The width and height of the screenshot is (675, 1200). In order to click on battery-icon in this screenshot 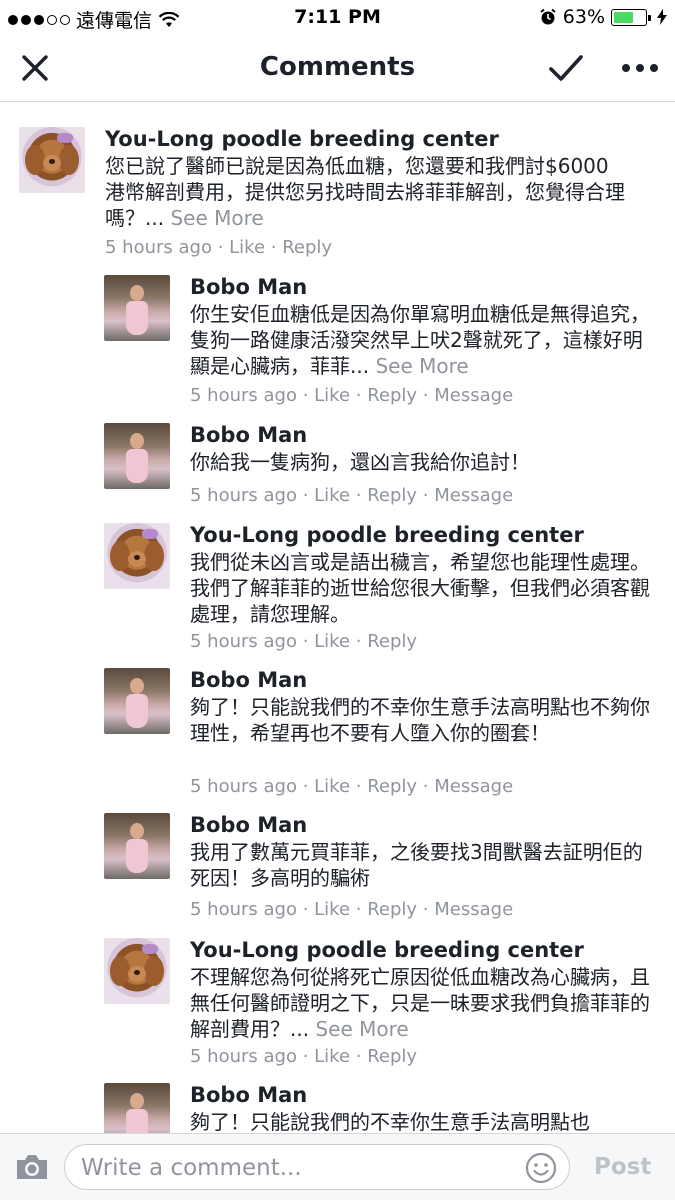, I will do `click(631, 17)`.